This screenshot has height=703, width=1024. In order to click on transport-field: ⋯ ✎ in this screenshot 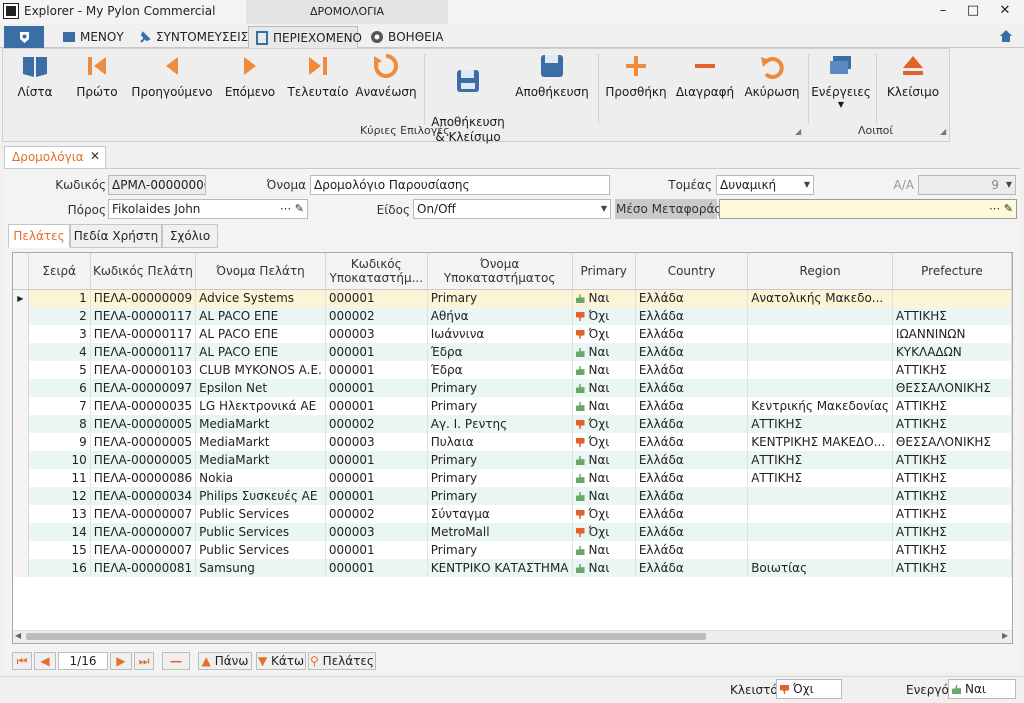, I will do `click(868, 209)`.